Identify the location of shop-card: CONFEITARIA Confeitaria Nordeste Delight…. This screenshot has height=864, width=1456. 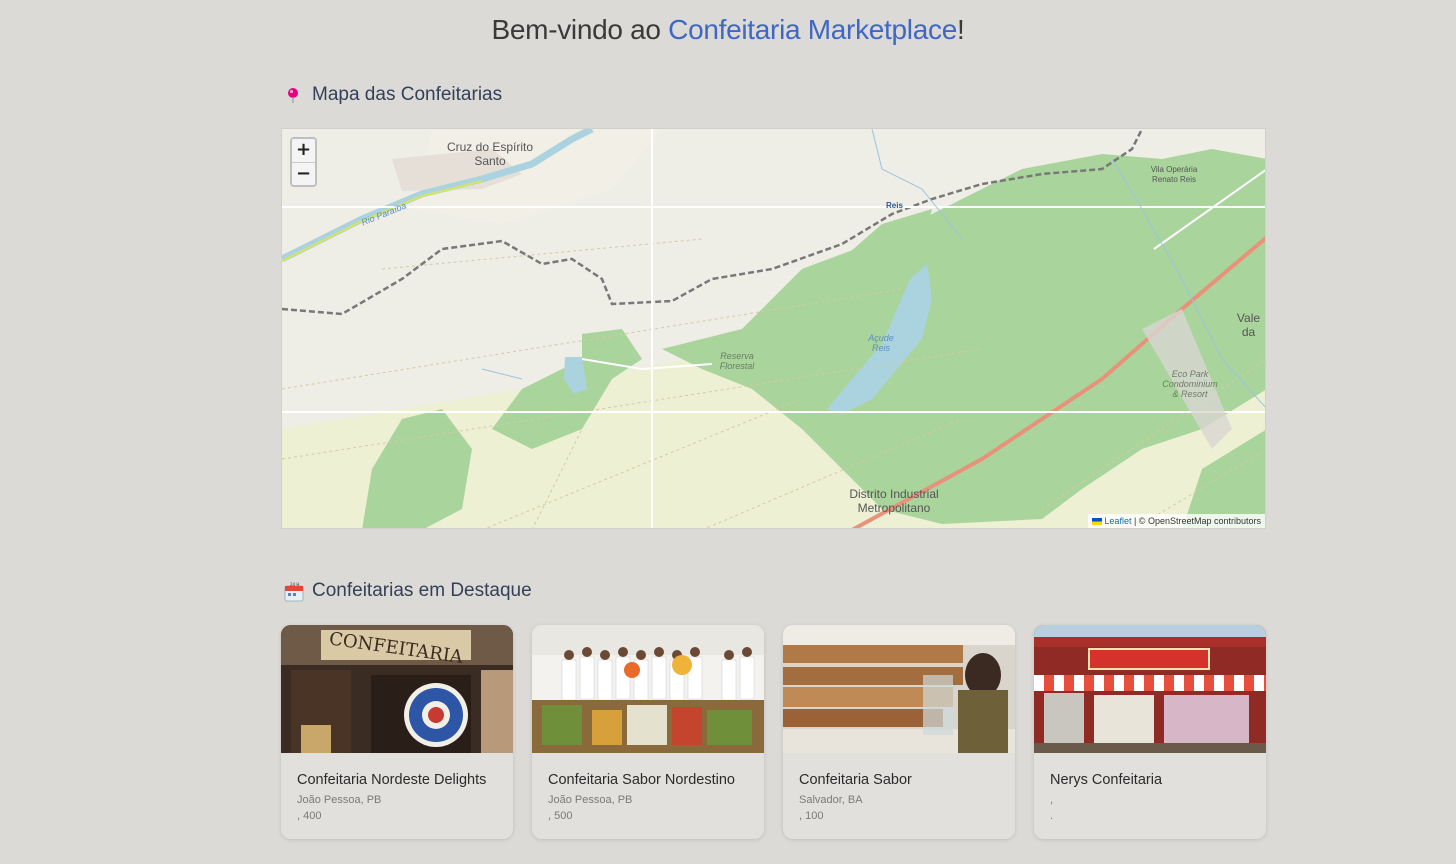
(397, 732).